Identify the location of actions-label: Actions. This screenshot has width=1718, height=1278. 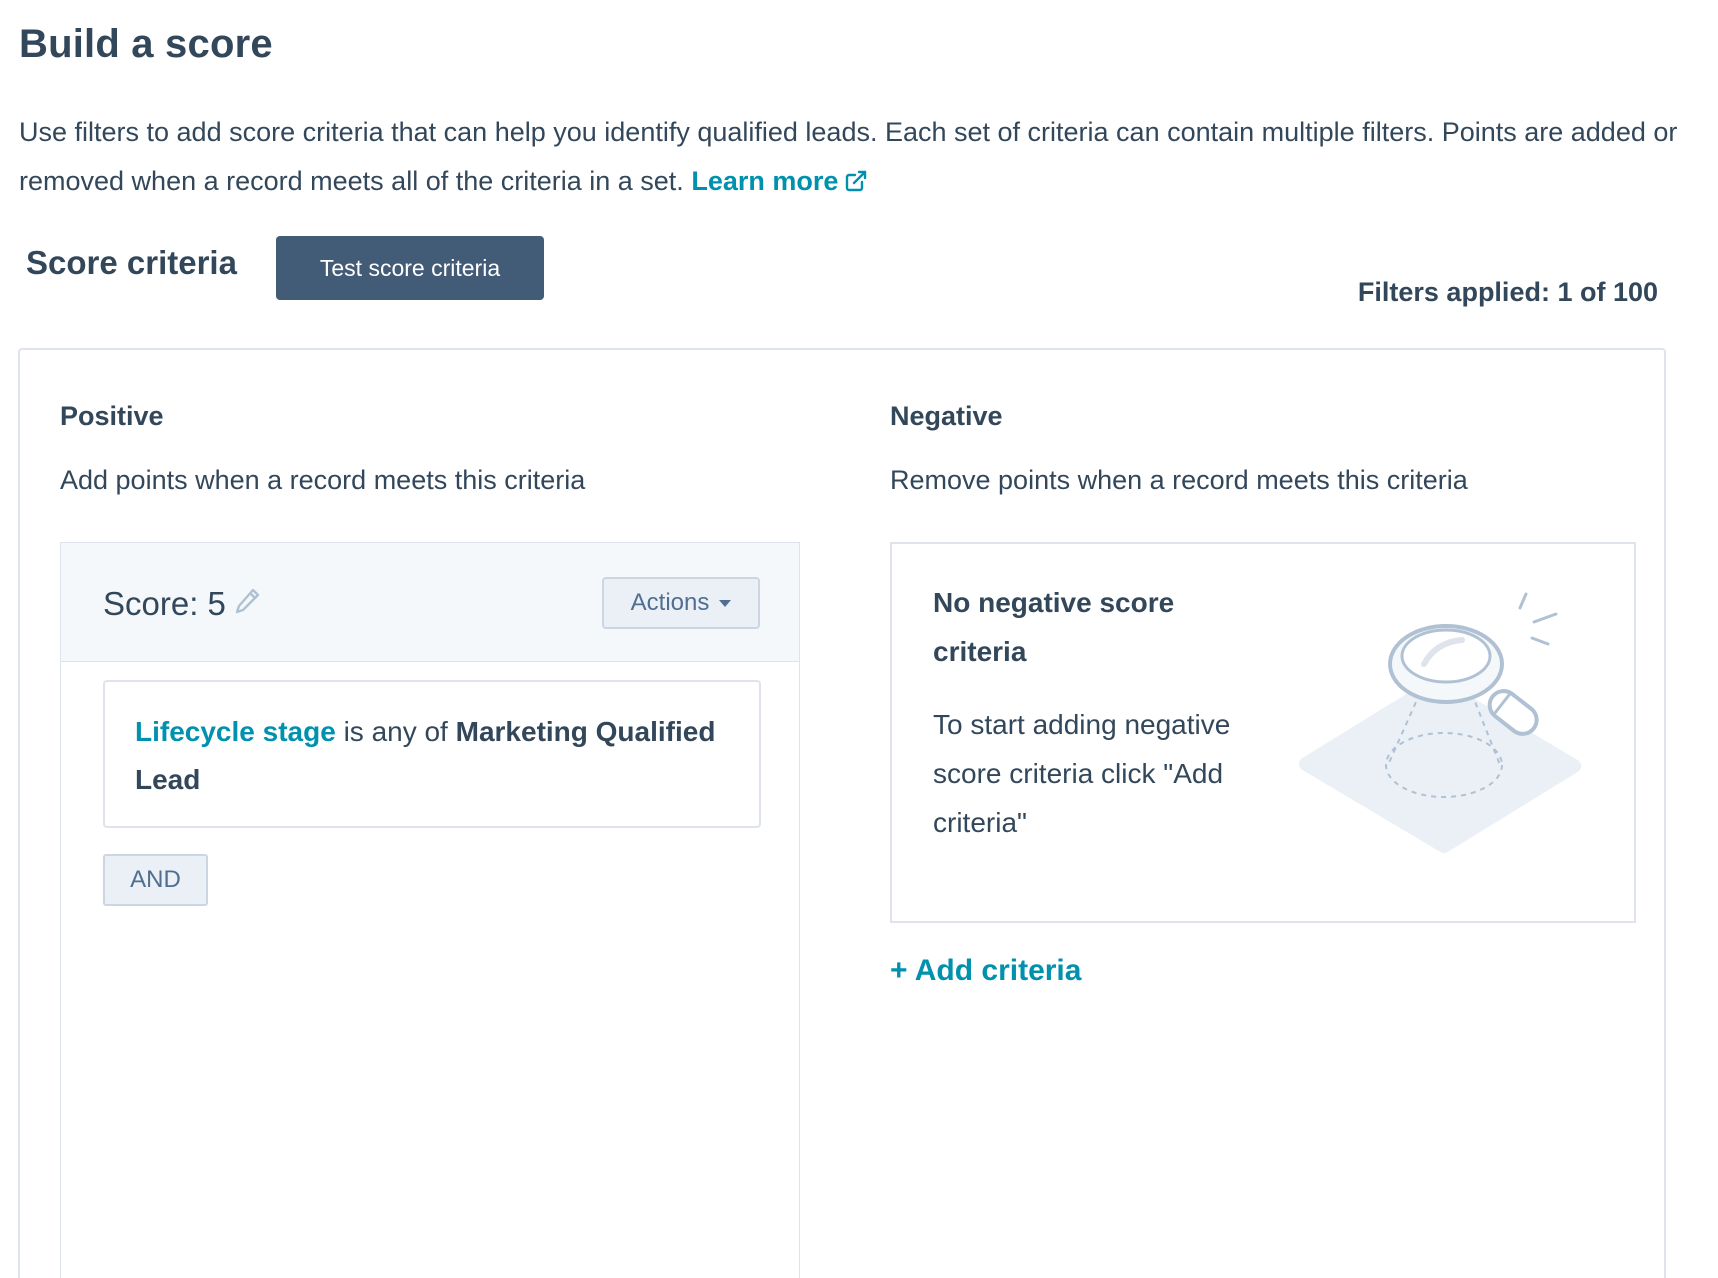
(670, 602).